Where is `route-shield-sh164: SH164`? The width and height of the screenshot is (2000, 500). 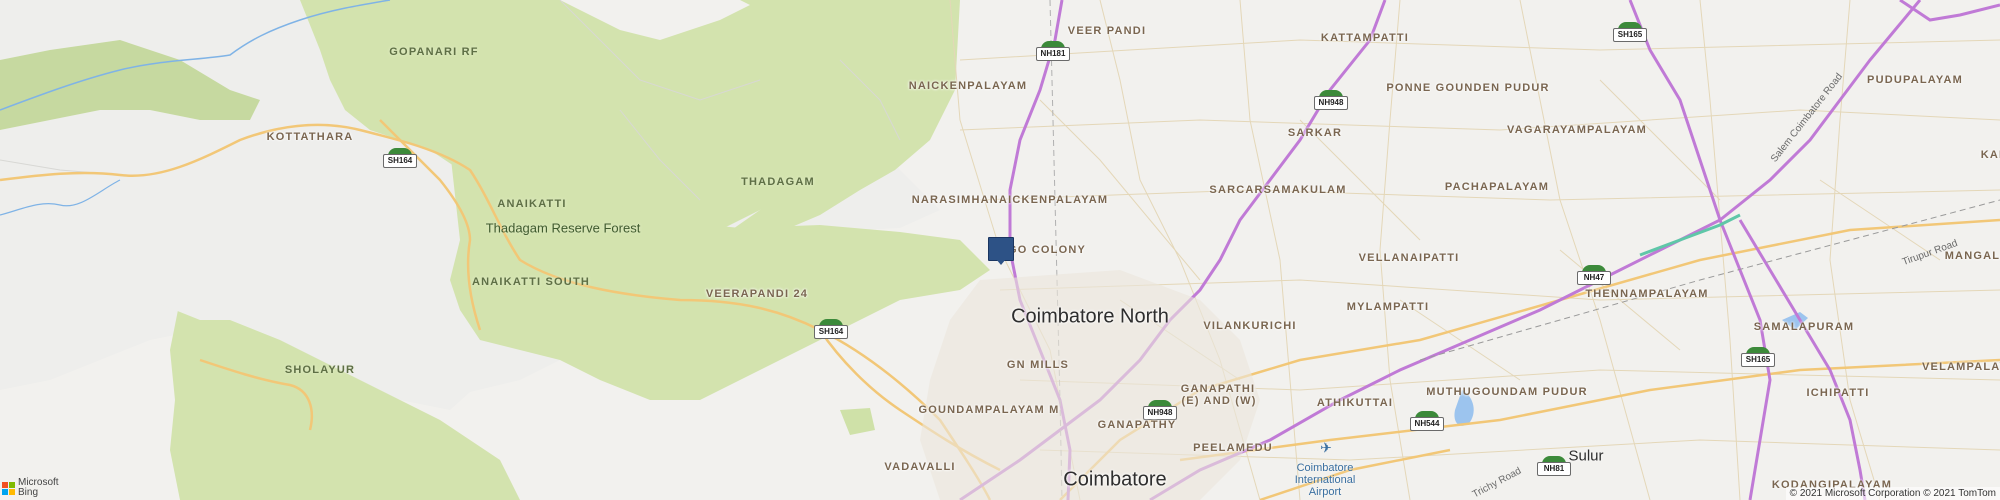
route-shield-sh164: SH164 is located at coordinates (400, 158).